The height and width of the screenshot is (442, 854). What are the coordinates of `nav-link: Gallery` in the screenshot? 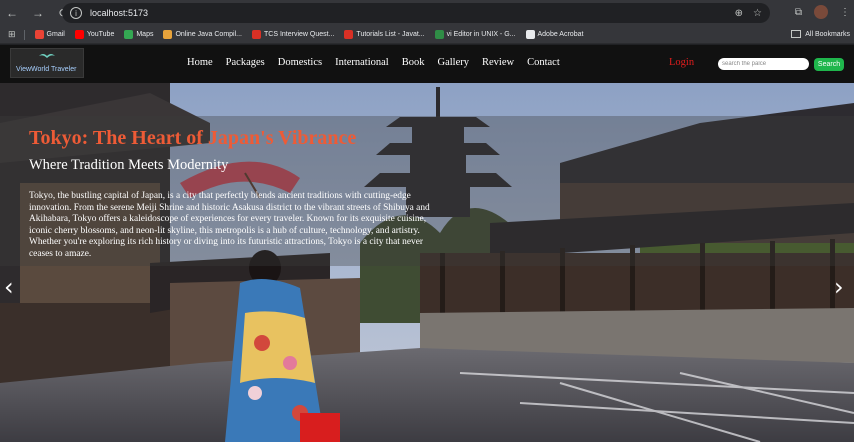 It's located at (454, 62).